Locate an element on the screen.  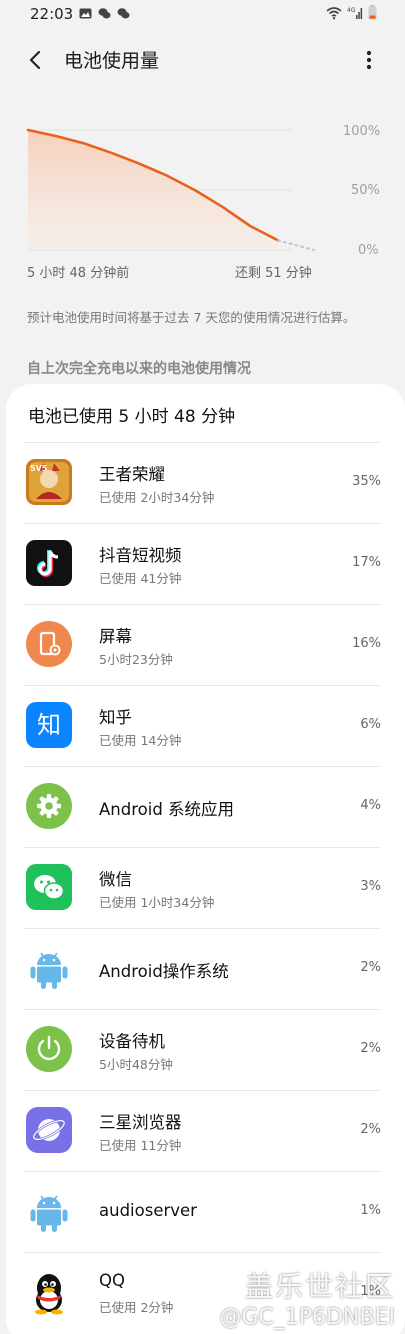
app-usage-time: 已使用 11分钟 is located at coordinates (140, 1145).